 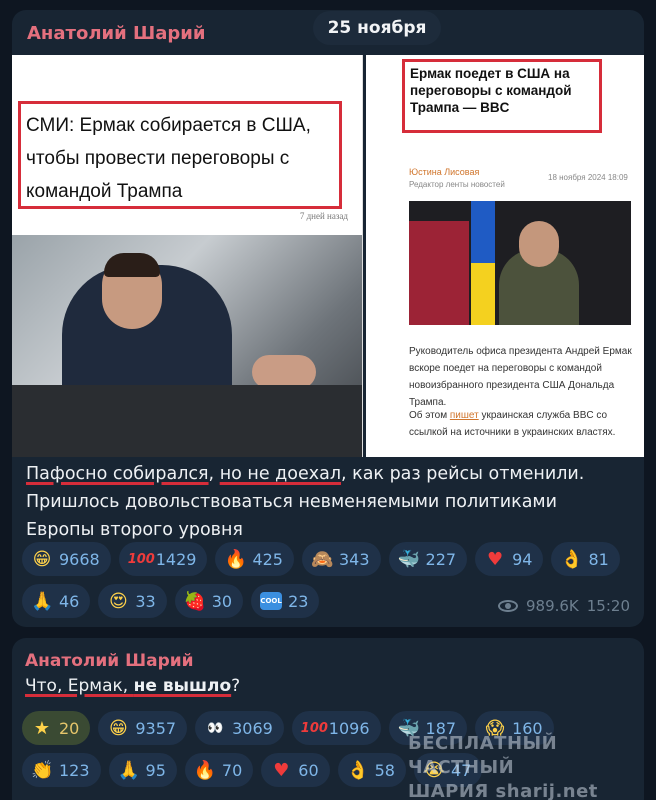 I want to click on reaction-count: 160, so click(x=527, y=728).